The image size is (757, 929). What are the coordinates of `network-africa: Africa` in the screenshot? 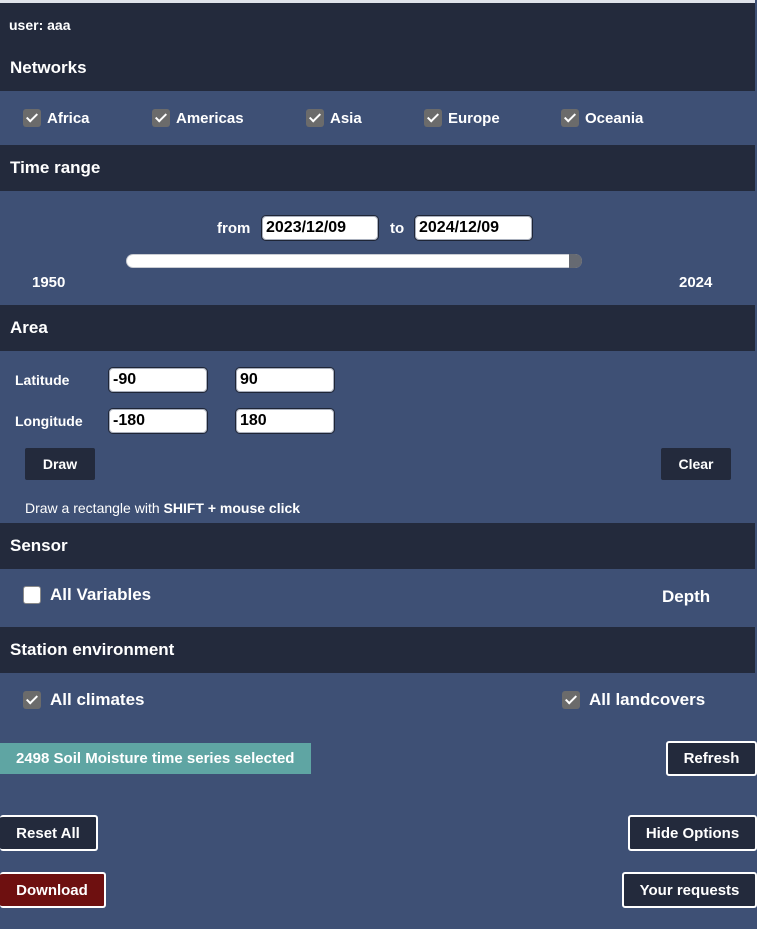 It's located at (56, 118).